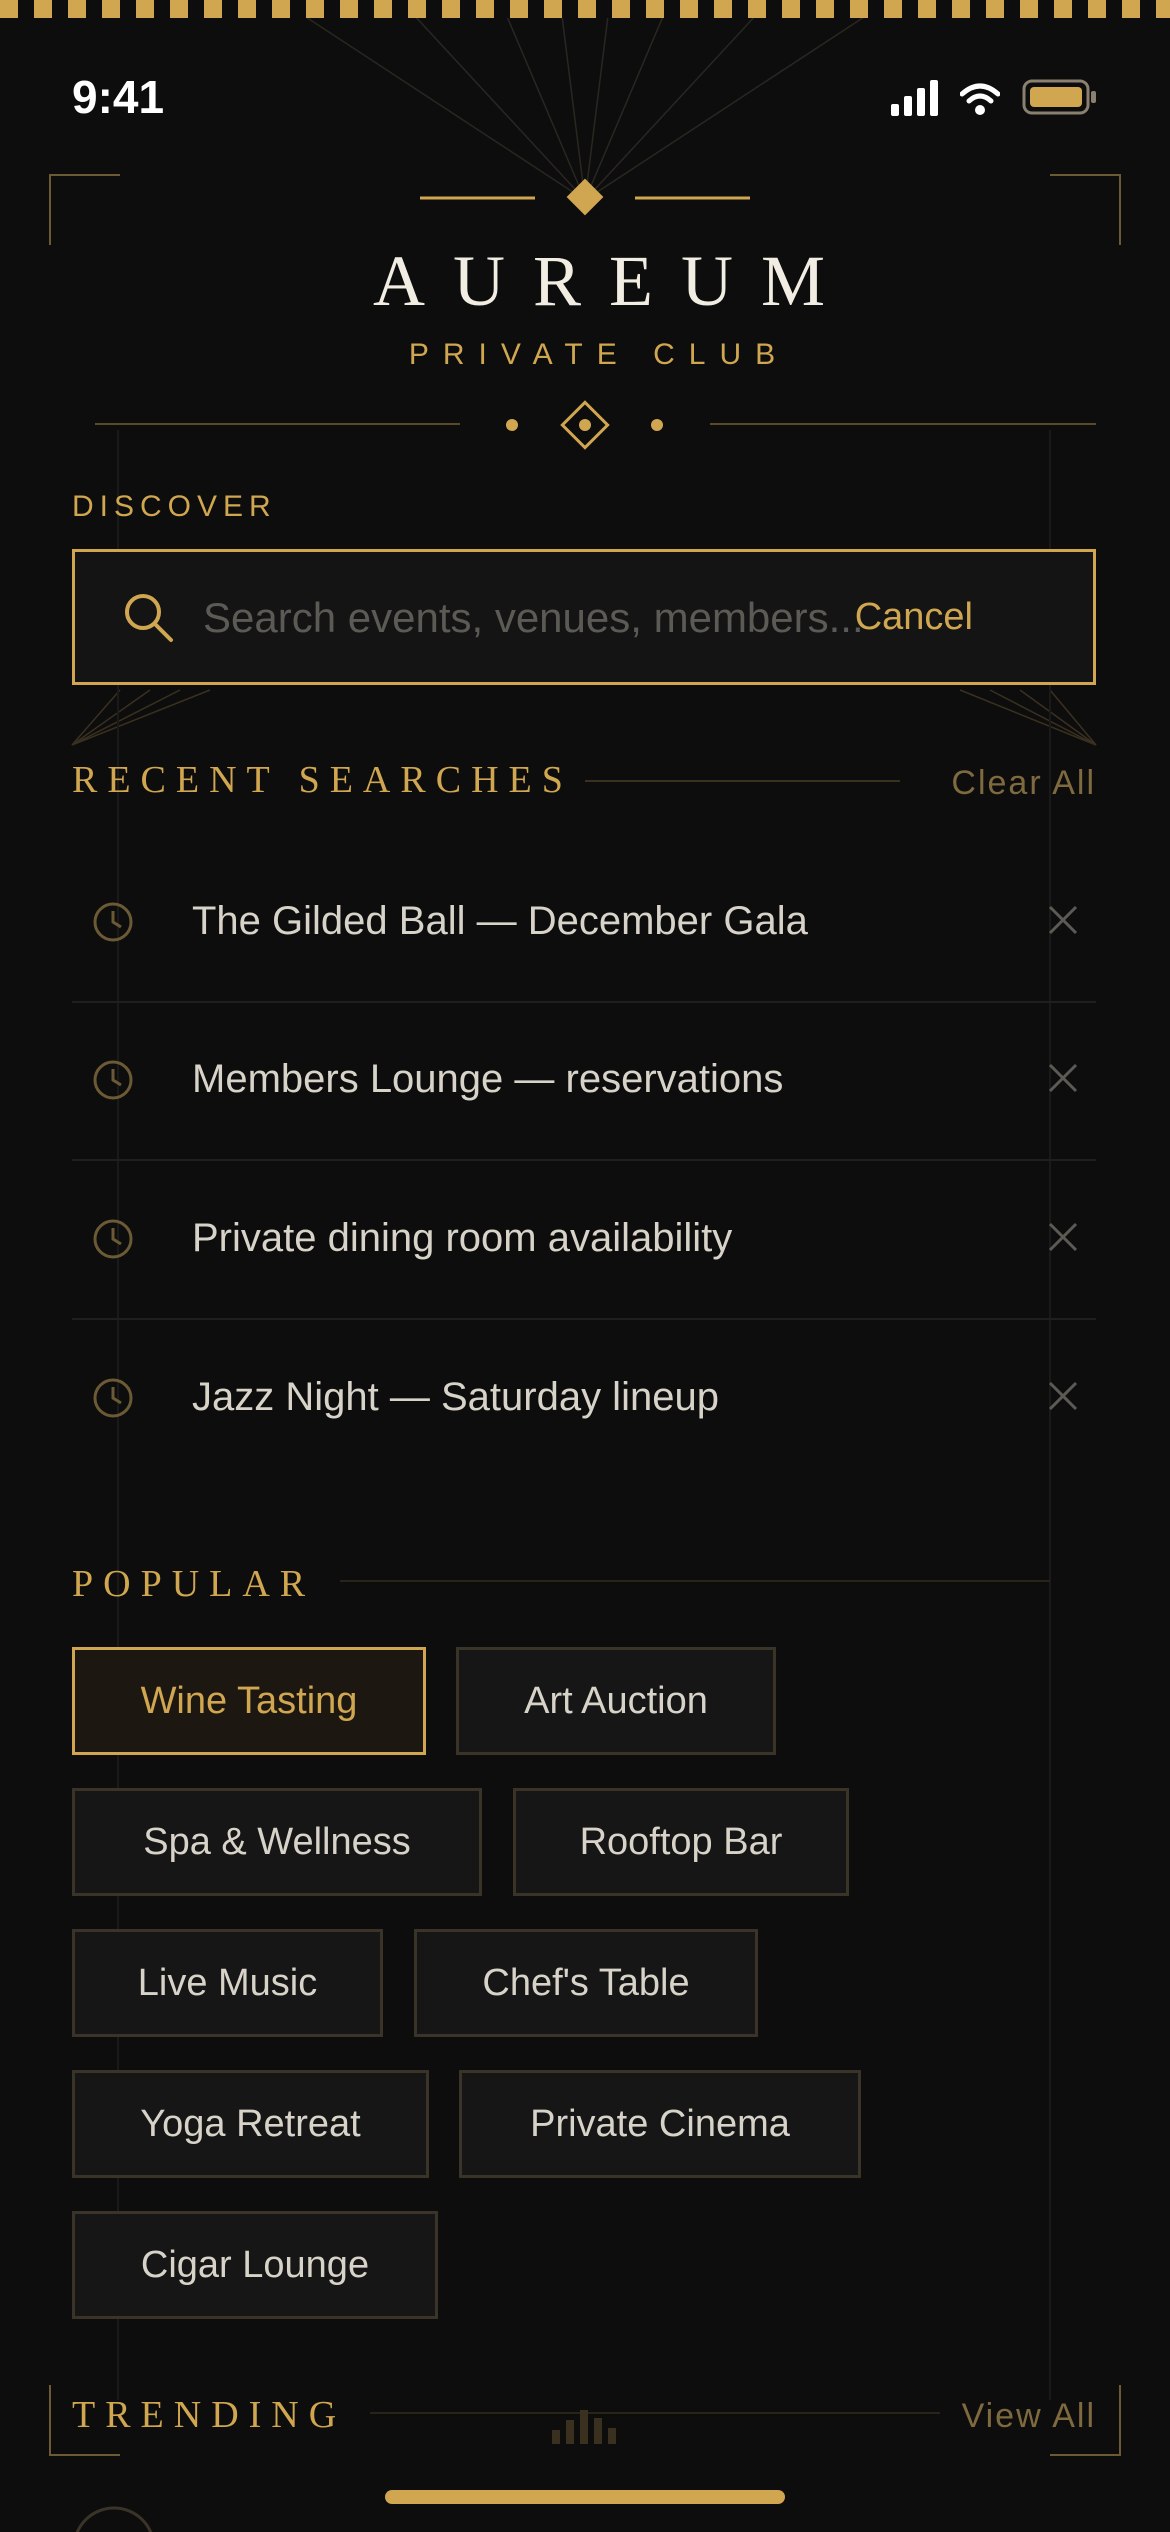 Image resolution: width=1170 pixels, height=2532 pixels. What do you see at coordinates (1029, 2416) in the screenshot?
I see `view-all-button: View All` at bounding box center [1029, 2416].